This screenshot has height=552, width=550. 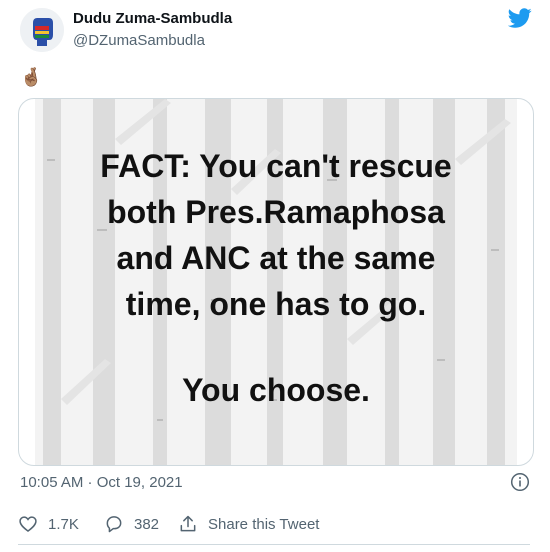 What do you see at coordinates (278, 31) in the screenshot?
I see `tweet-header: Dudu Zuma-Sambudla @DZumaSambudla` at bounding box center [278, 31].